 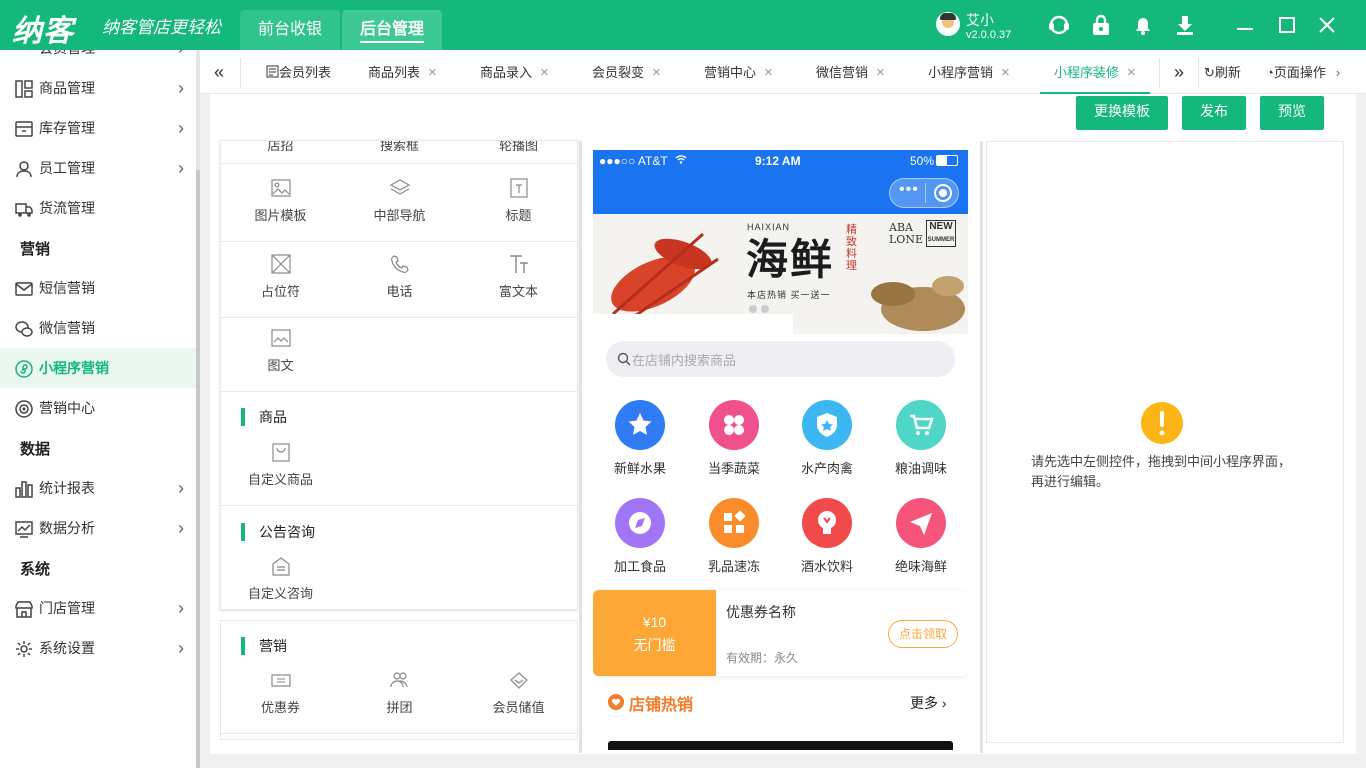 What do you see at coordinates (1095, 72) in the screenshot?
I see `tab-miniprogram-decoration: 小程序装修 ×` at bounding box center [1095, 72].